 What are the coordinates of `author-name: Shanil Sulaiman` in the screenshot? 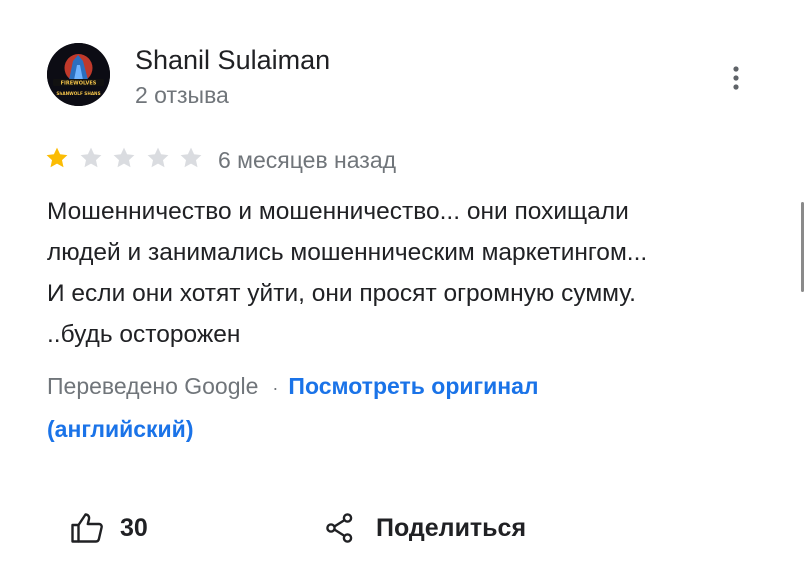 It's located at (232, 60).